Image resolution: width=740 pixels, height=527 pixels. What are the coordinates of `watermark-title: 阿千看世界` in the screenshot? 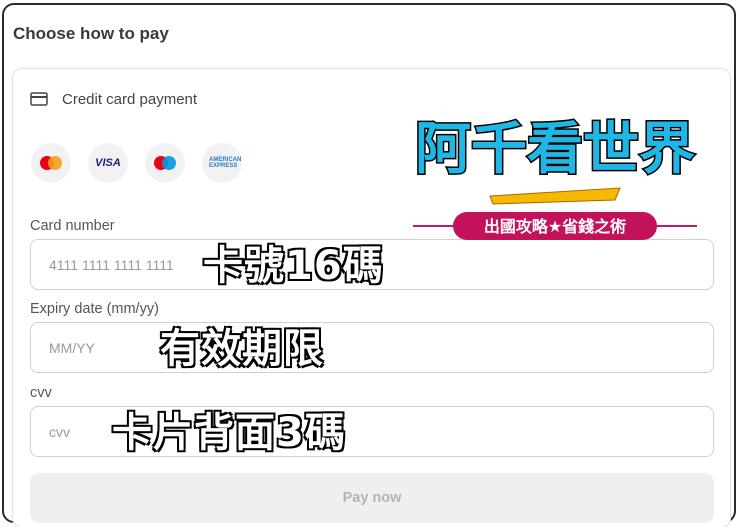 It's located at (555, 149).